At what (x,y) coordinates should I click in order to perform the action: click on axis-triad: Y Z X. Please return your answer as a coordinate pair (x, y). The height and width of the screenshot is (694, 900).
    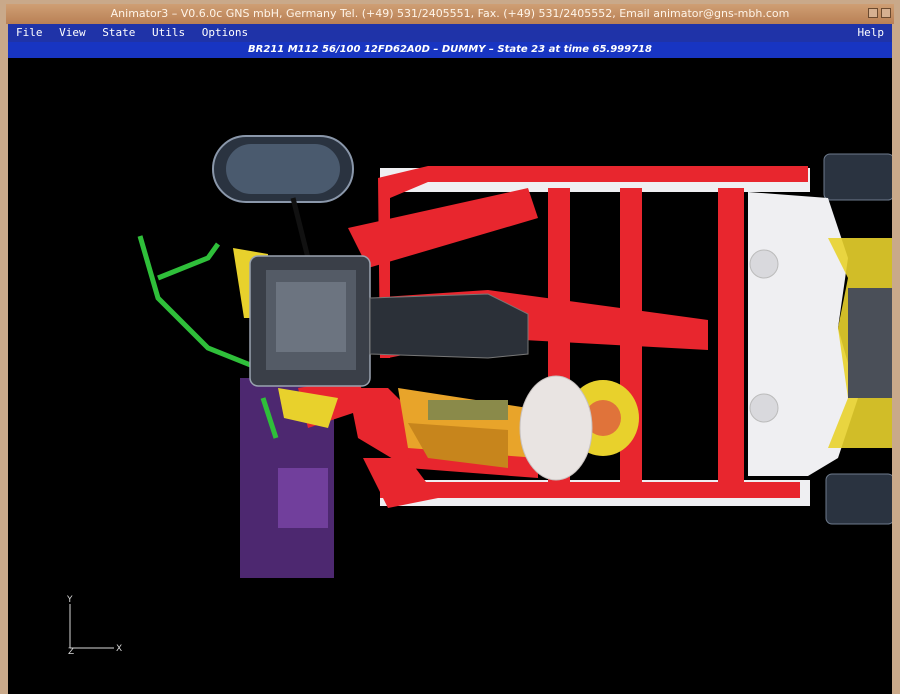
    Looking at the image, I should click on (94, 626).